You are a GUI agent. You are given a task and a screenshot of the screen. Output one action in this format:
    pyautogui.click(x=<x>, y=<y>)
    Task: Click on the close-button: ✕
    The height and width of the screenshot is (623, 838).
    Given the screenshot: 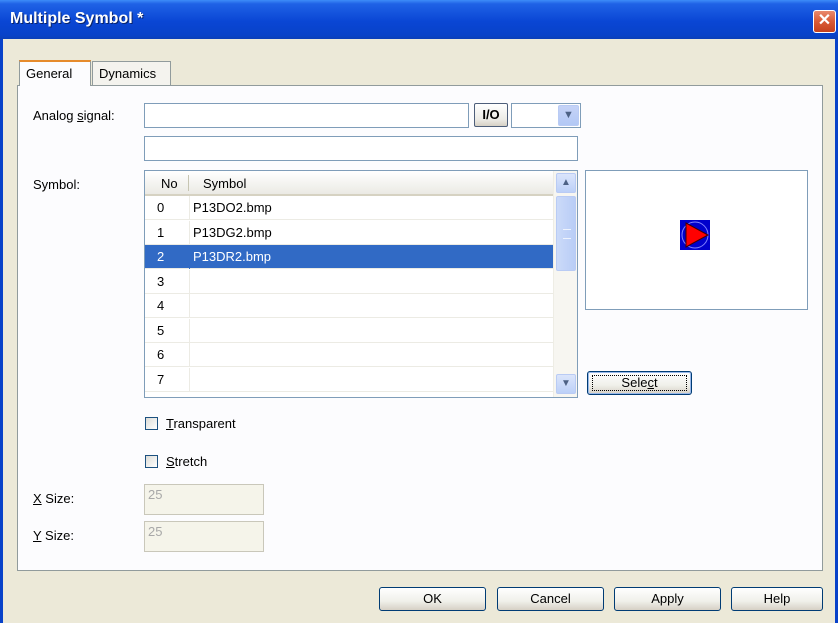 What is the action you would take?
    pyautogui.click(x=824, y=21)
    